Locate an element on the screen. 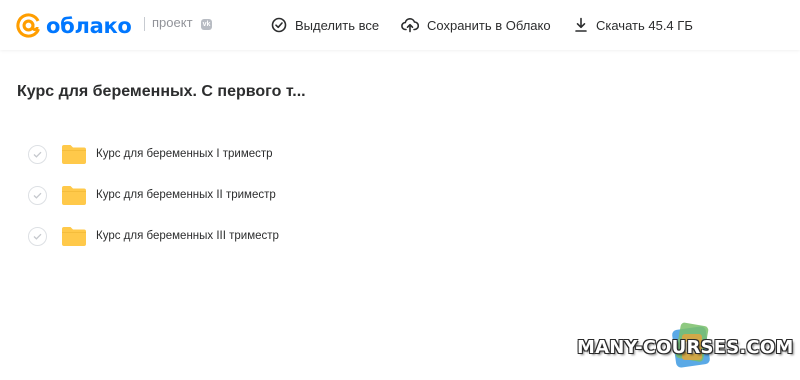  project-label: проект is located at coordinates (172, 22).